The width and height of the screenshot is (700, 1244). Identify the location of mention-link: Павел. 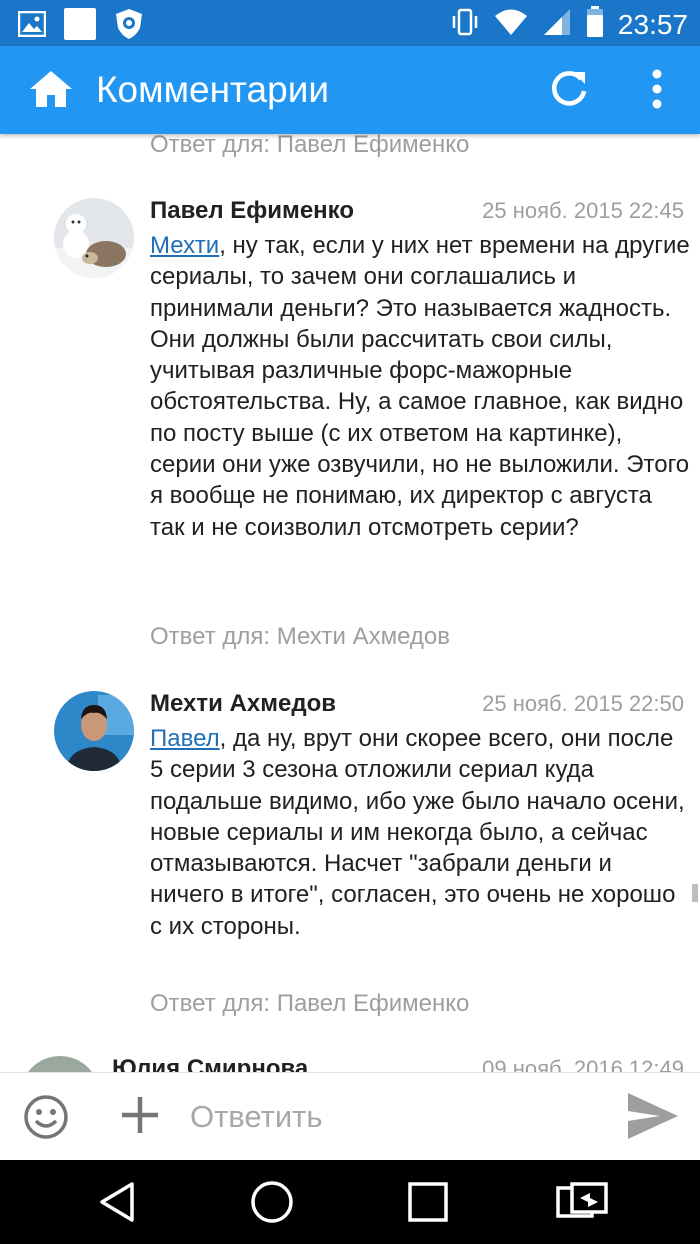
(185, 738).